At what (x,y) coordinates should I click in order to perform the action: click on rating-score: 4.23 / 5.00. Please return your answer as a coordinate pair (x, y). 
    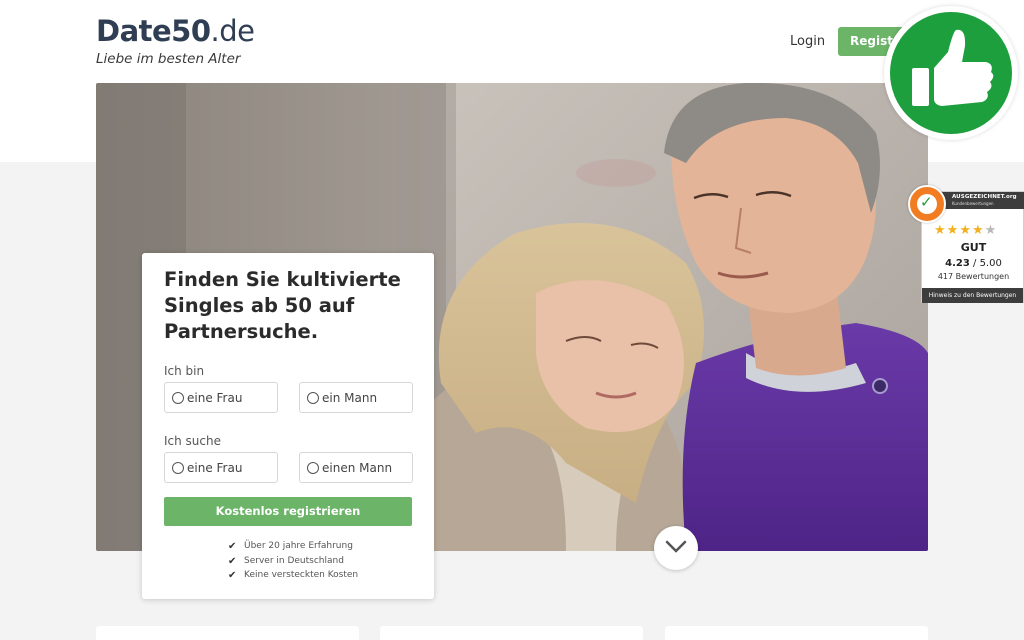
    Looking at the image, I should click on (973, 263).